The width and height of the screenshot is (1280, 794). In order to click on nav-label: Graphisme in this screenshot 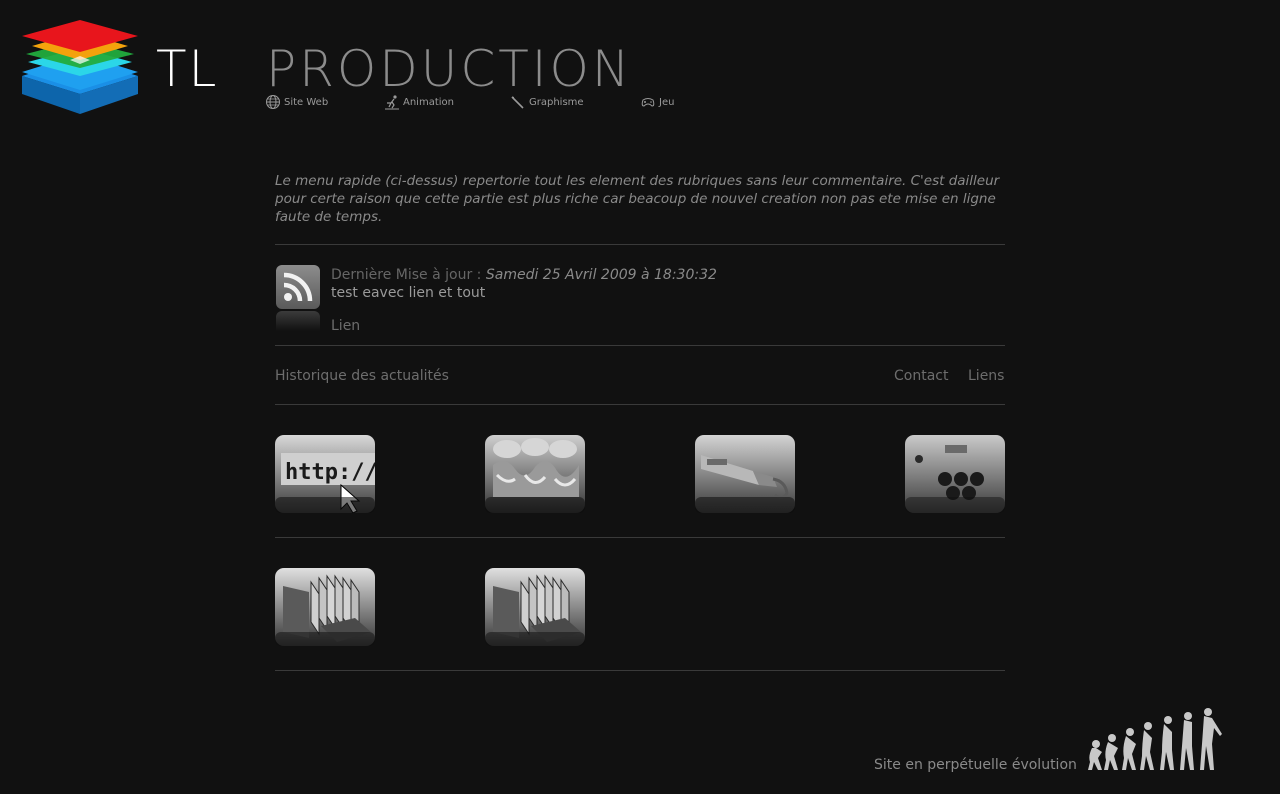, I will do `click(556, 102)`.